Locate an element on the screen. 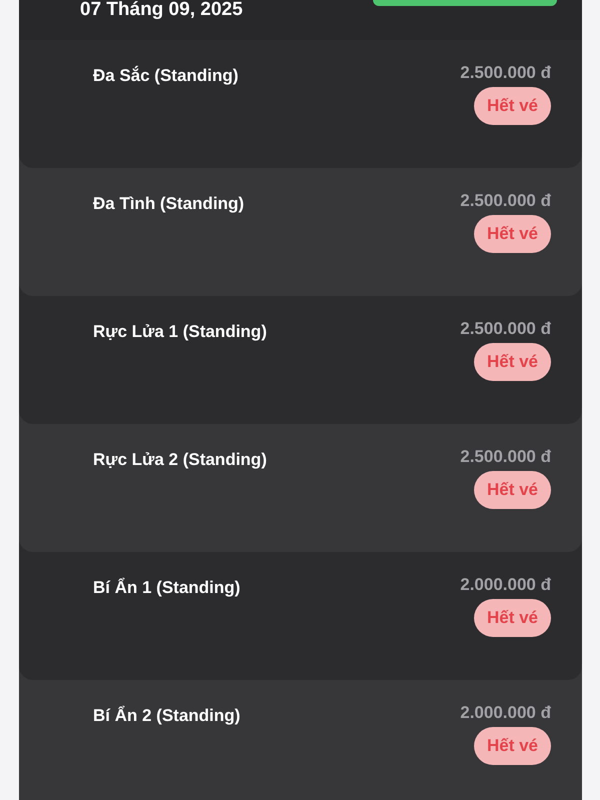  ticket-name: Rực Lửa 1 (Standing) is located at coordinates (180, 332).